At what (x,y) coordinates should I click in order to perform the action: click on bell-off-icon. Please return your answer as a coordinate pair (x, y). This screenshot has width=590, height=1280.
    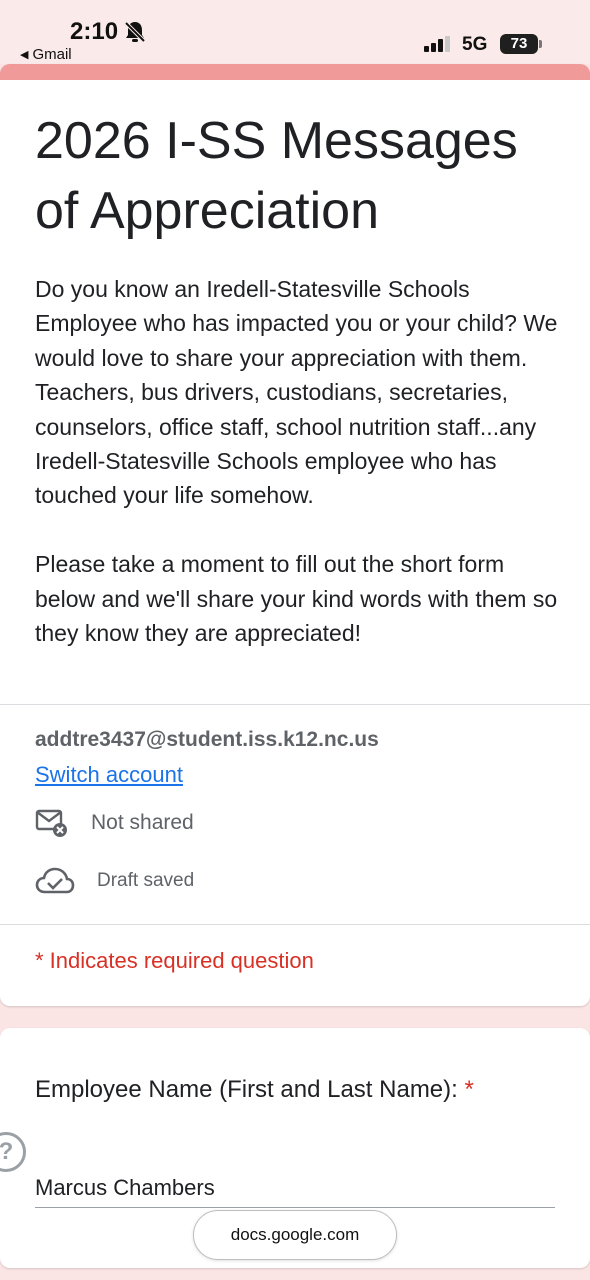
    Looking at the image, I should click on (135, 32).